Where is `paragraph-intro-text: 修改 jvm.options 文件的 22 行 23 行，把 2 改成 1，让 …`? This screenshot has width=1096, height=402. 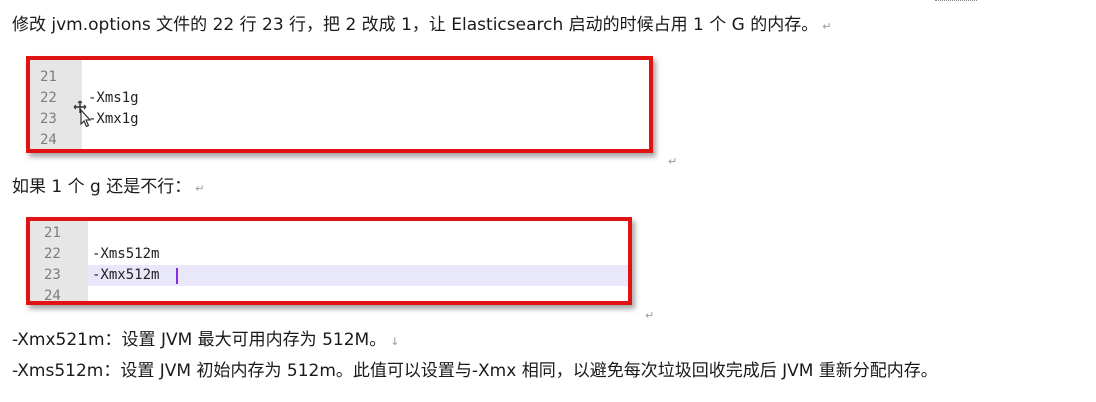 paragraph-intro-text: 修改 jvm.options 文件的 22 行 23 行，把 2 改成 1，让 … is located at coordinates (415, 25).